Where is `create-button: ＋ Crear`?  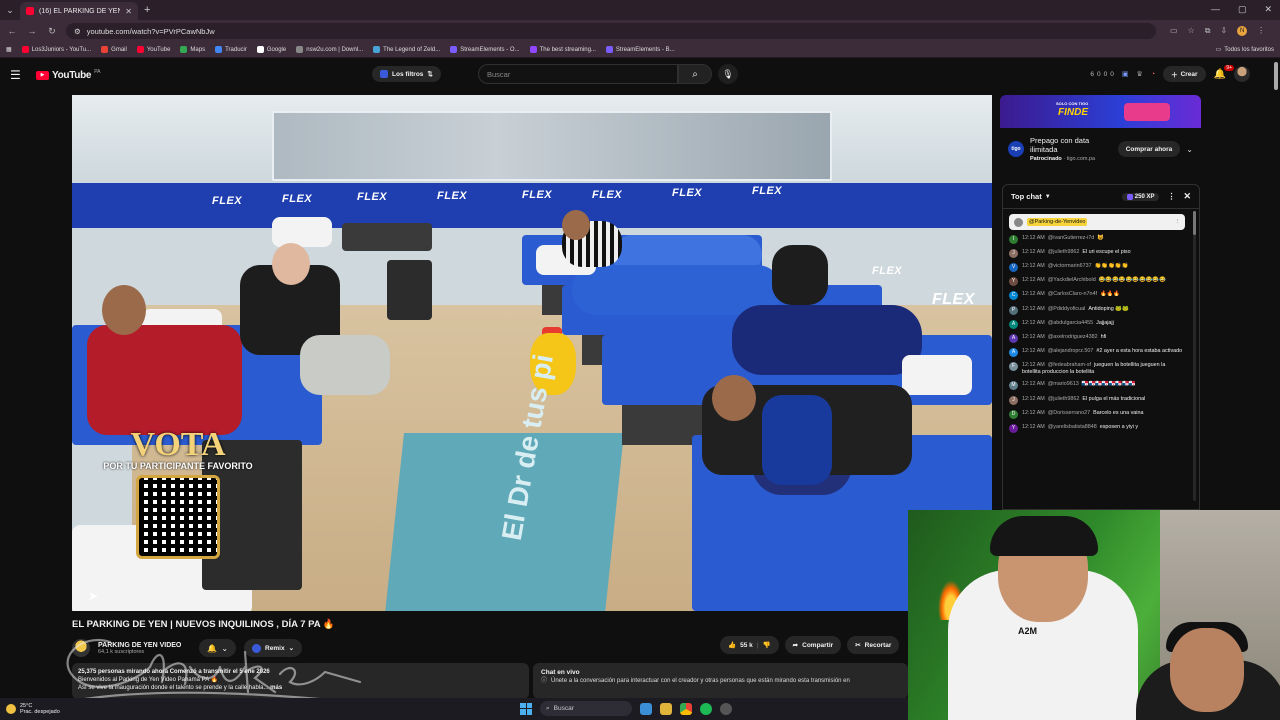 create-button: ＋ Crear is located at coordinates (1184, 74).